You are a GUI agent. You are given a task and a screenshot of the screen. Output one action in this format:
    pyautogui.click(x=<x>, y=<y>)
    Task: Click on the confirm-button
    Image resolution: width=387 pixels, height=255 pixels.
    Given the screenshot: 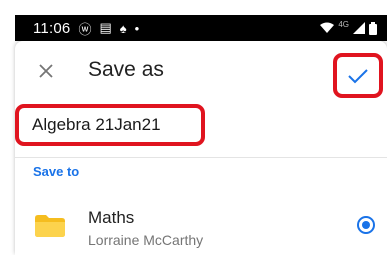 What is the action you would take?
    pyautogui.click(x=358, y=75)
    